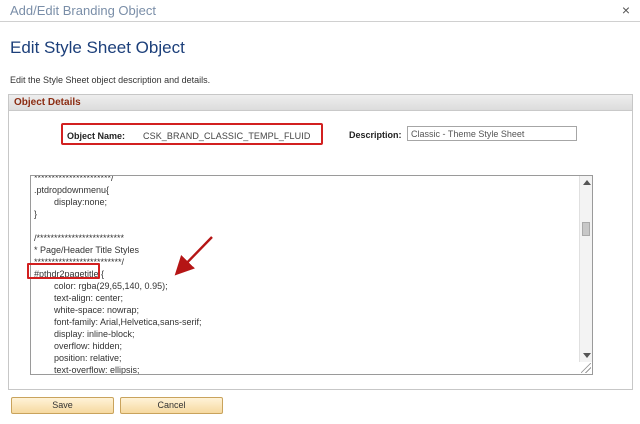 Image resolution: width=640 pixels, height=424 pixels. Describe the element at coordinates (84, 334) in the screenshot. I see `code-line: display: inline-block;` at that location.